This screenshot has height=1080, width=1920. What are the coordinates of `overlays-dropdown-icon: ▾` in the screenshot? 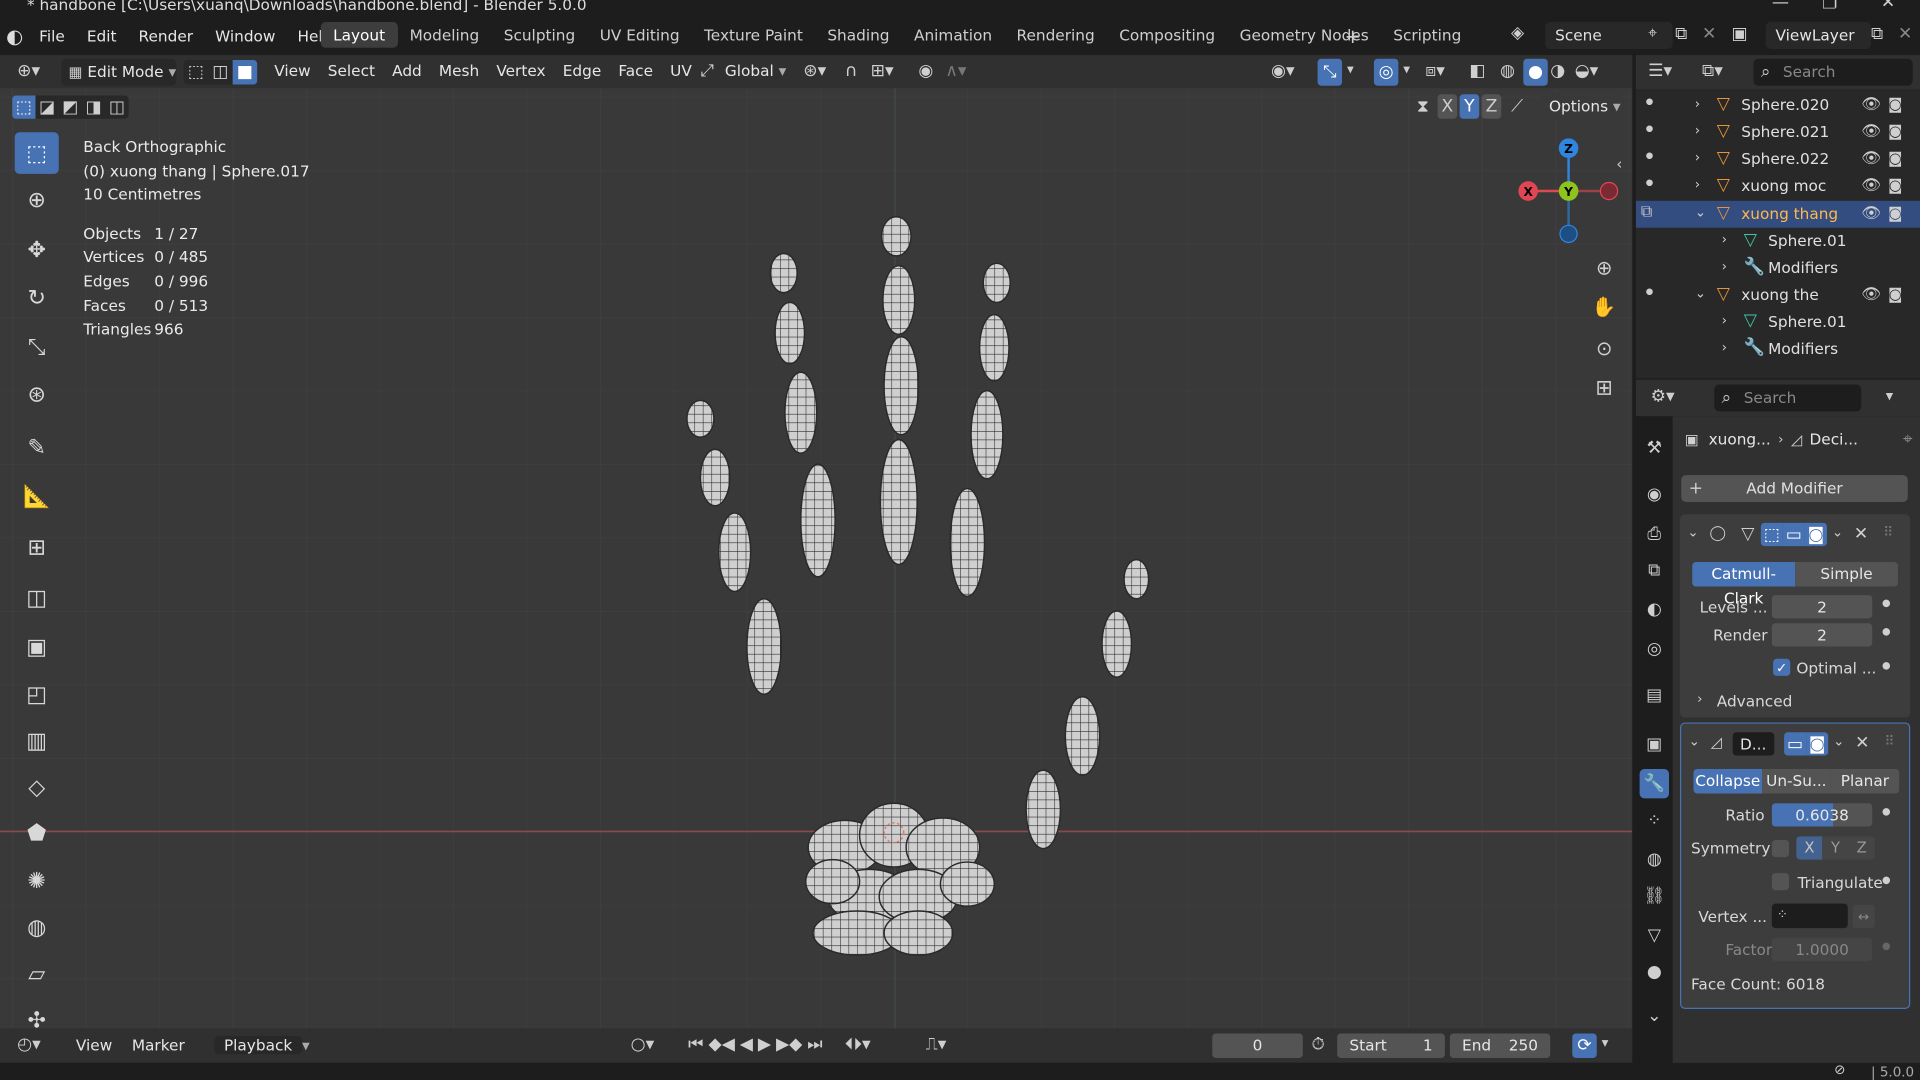 It's located at (1406, 69).